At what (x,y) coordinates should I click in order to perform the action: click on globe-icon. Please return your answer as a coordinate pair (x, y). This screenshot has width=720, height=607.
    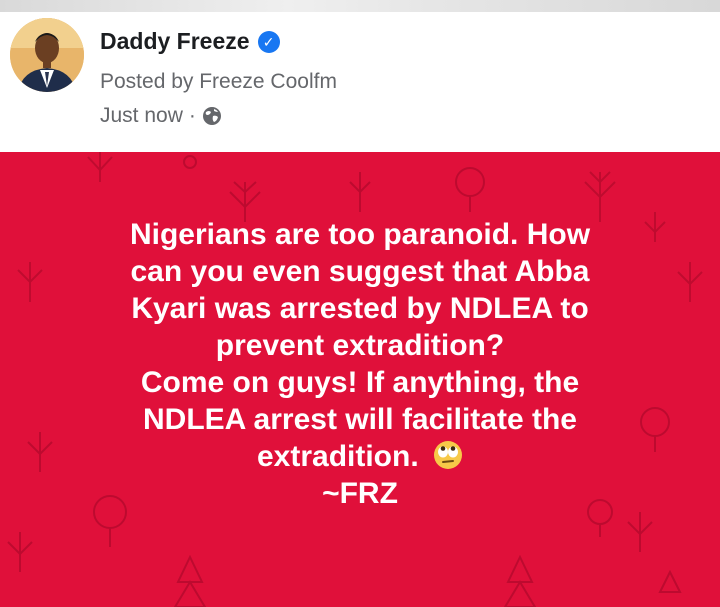
    Looking at the image, I should click on (212, 116).